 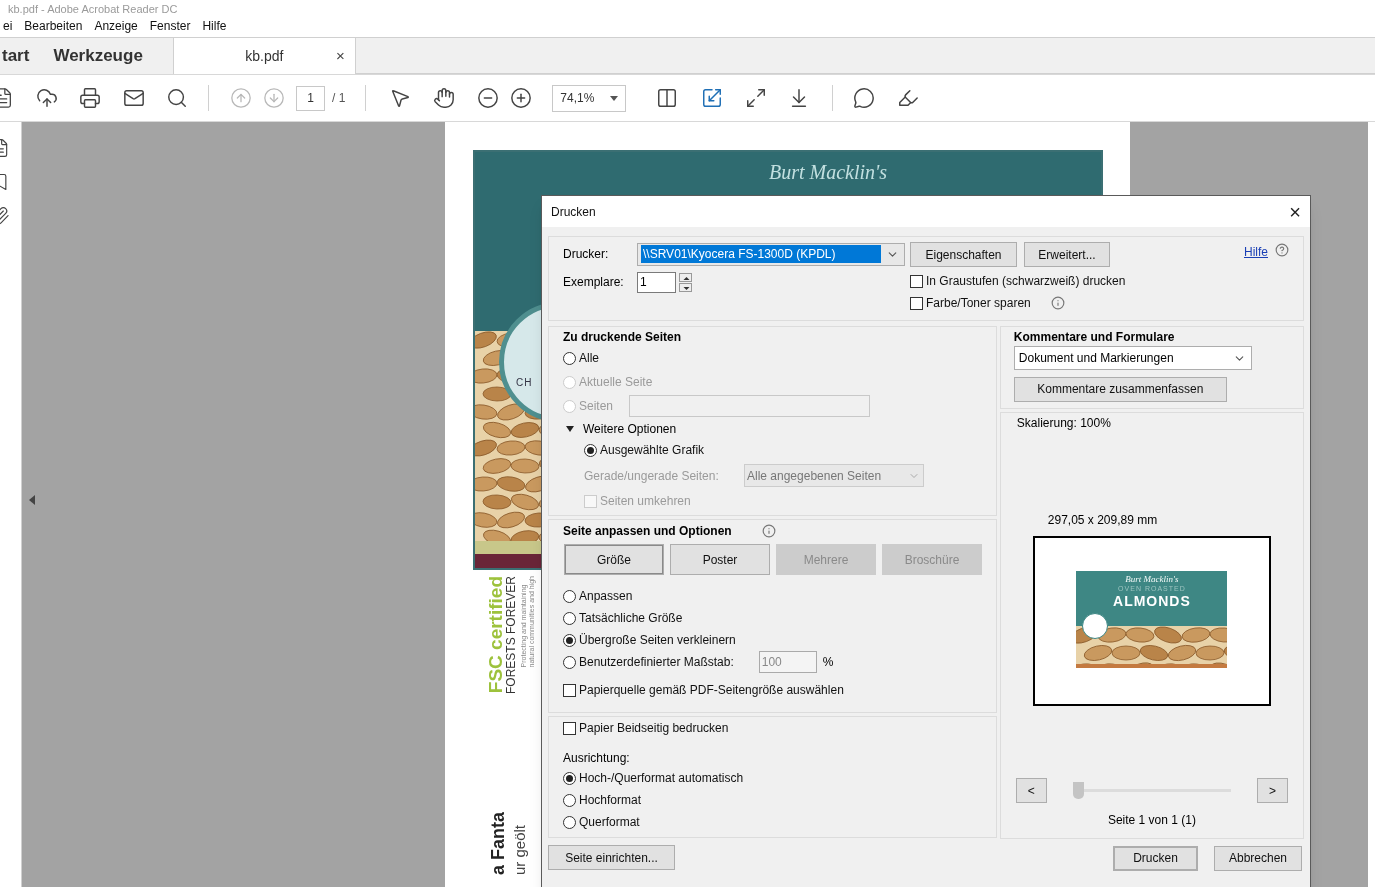 What do you see at coordinates (656, 282) in the screenshot?
I see `copies-field: 1` at bounding box center [656, 282].